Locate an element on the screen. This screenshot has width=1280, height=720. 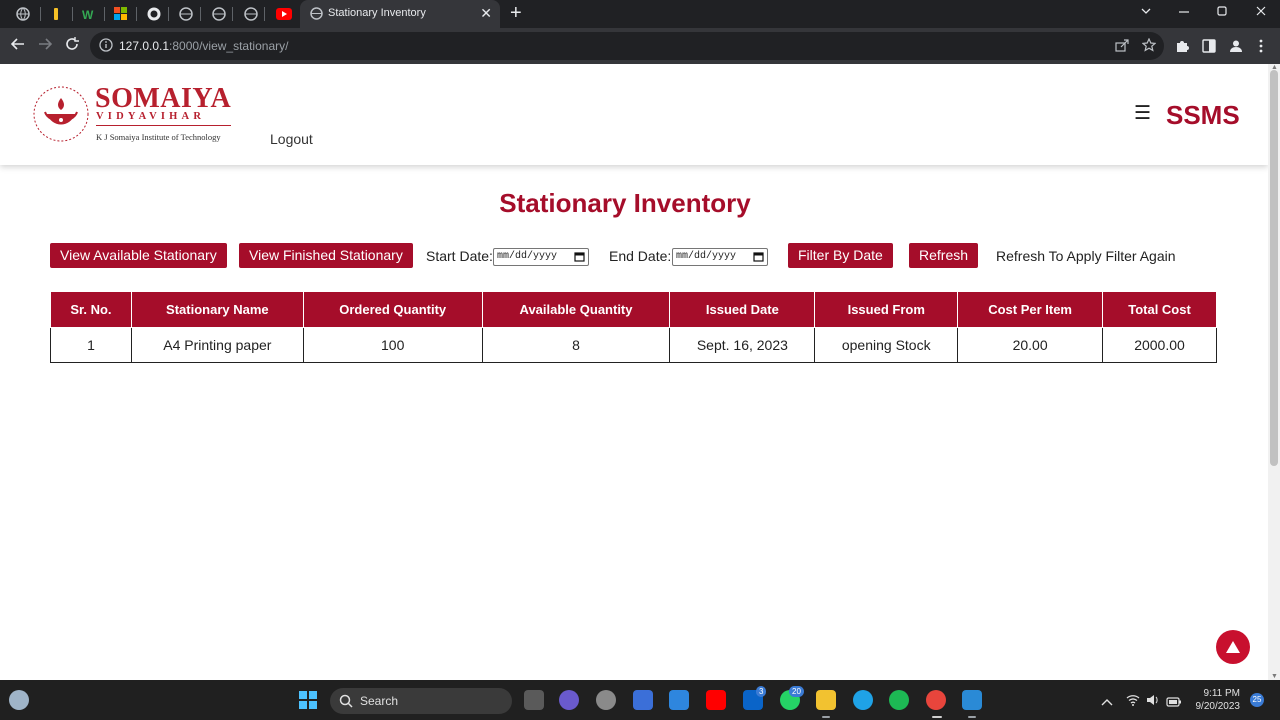
pinned-tab-w-icon: W is located at coordinates (88, 14).